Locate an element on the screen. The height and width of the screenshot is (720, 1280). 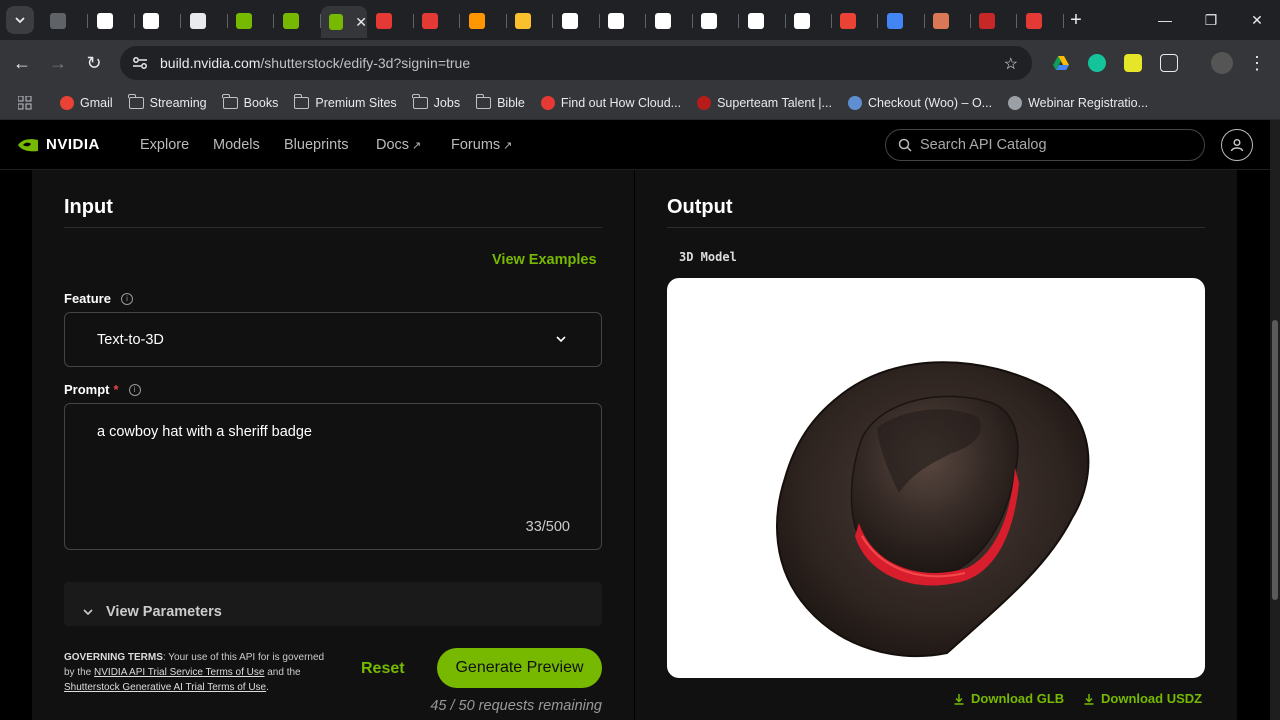
checkout-icon is located at coordinates (854, 102).